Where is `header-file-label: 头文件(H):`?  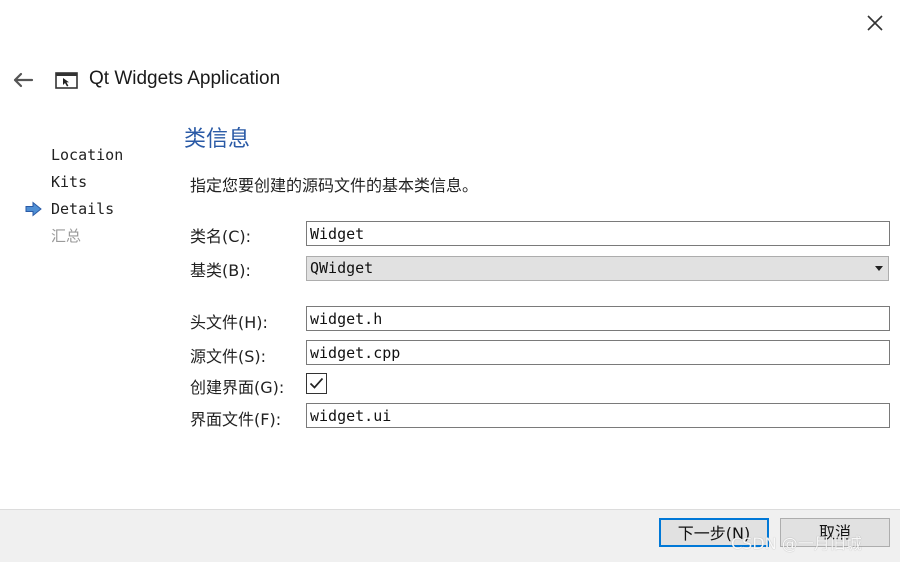
header-file-label: 头文件(H): is located at coordinates (229, 322).